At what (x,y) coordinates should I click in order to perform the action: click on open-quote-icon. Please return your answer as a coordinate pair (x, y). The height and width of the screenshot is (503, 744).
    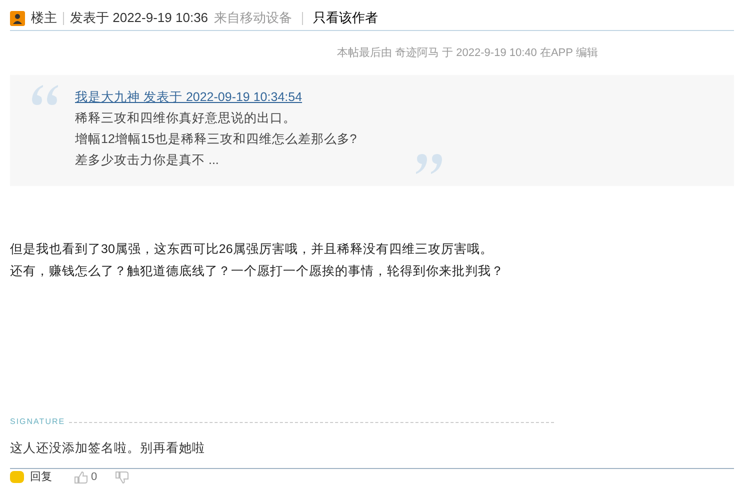
    Looking at the image, I should click on (45, 95).